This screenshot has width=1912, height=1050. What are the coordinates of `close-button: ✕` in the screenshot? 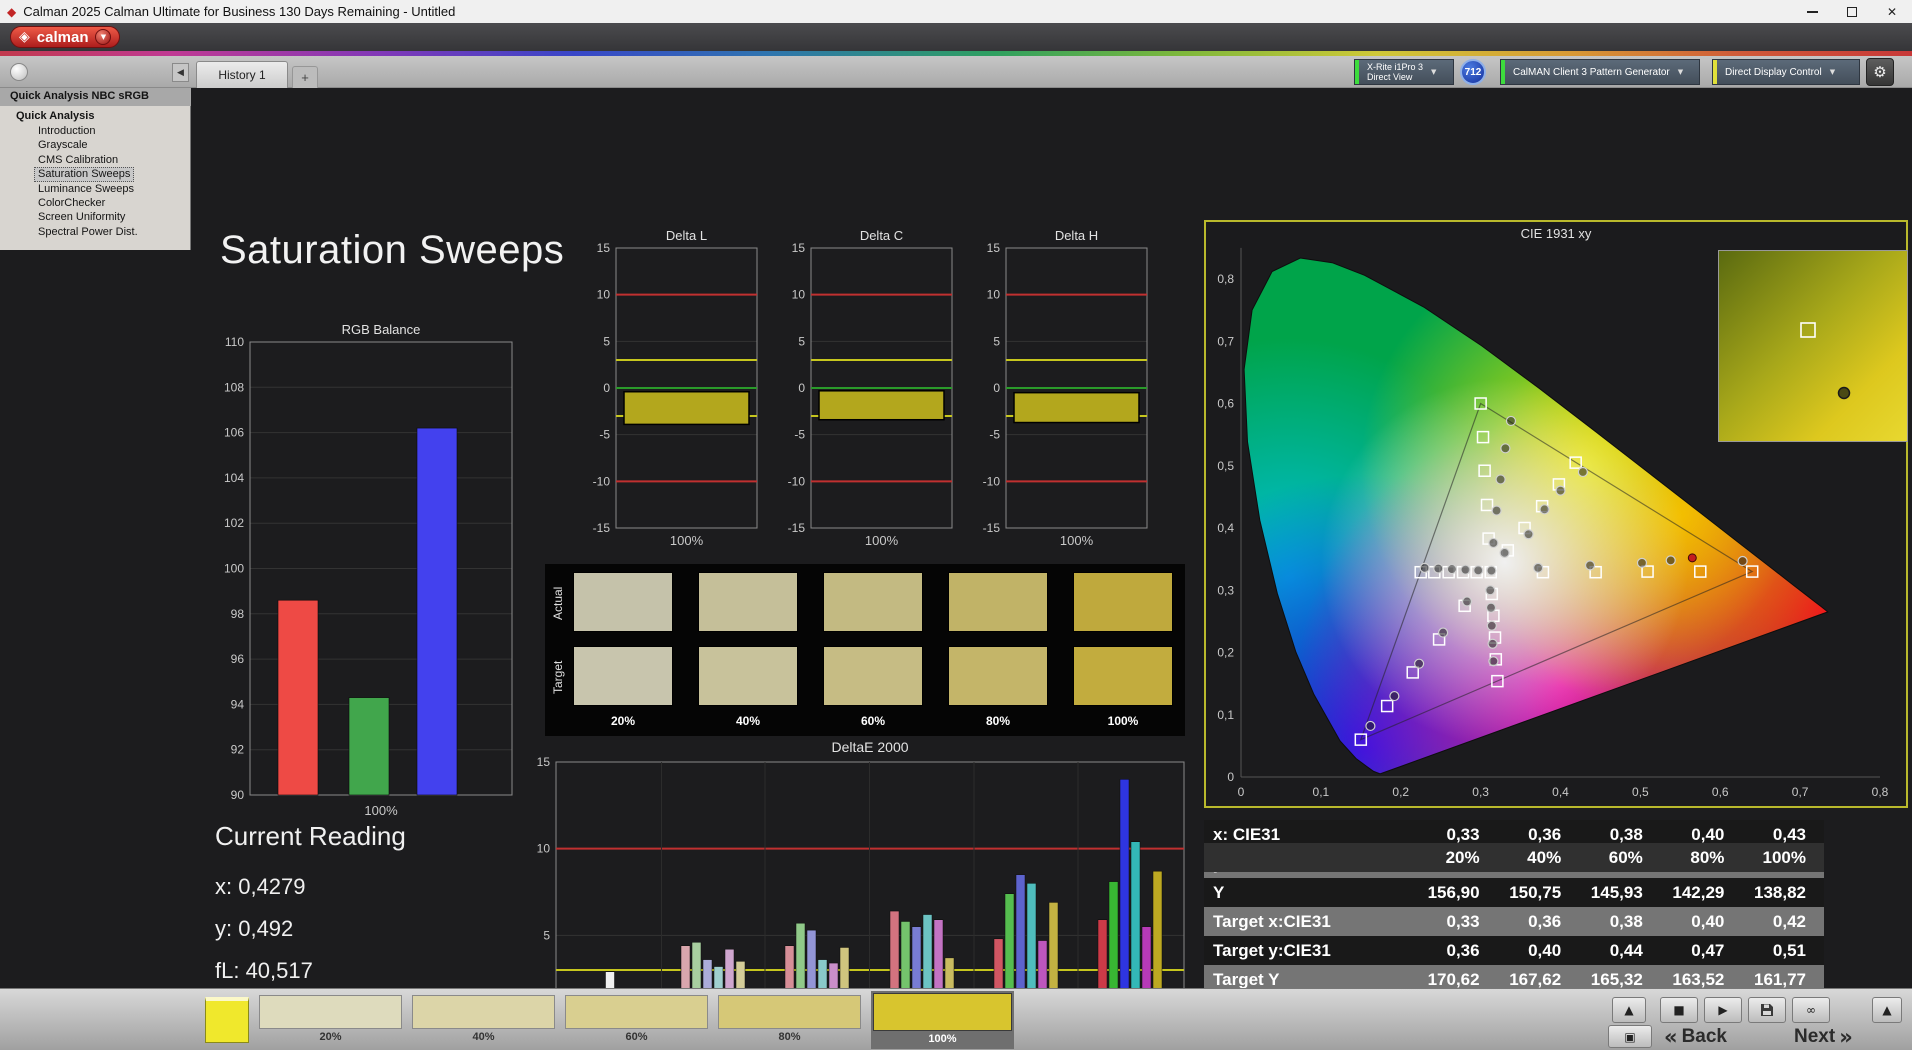 It's located at (1892, 11).